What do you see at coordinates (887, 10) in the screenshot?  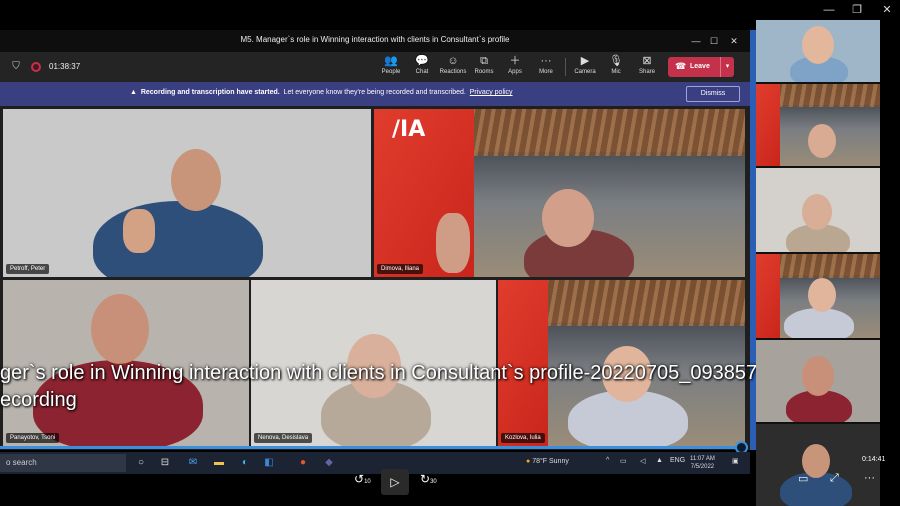 I see `close-icon: ✕` at bounding box center [887, 10].